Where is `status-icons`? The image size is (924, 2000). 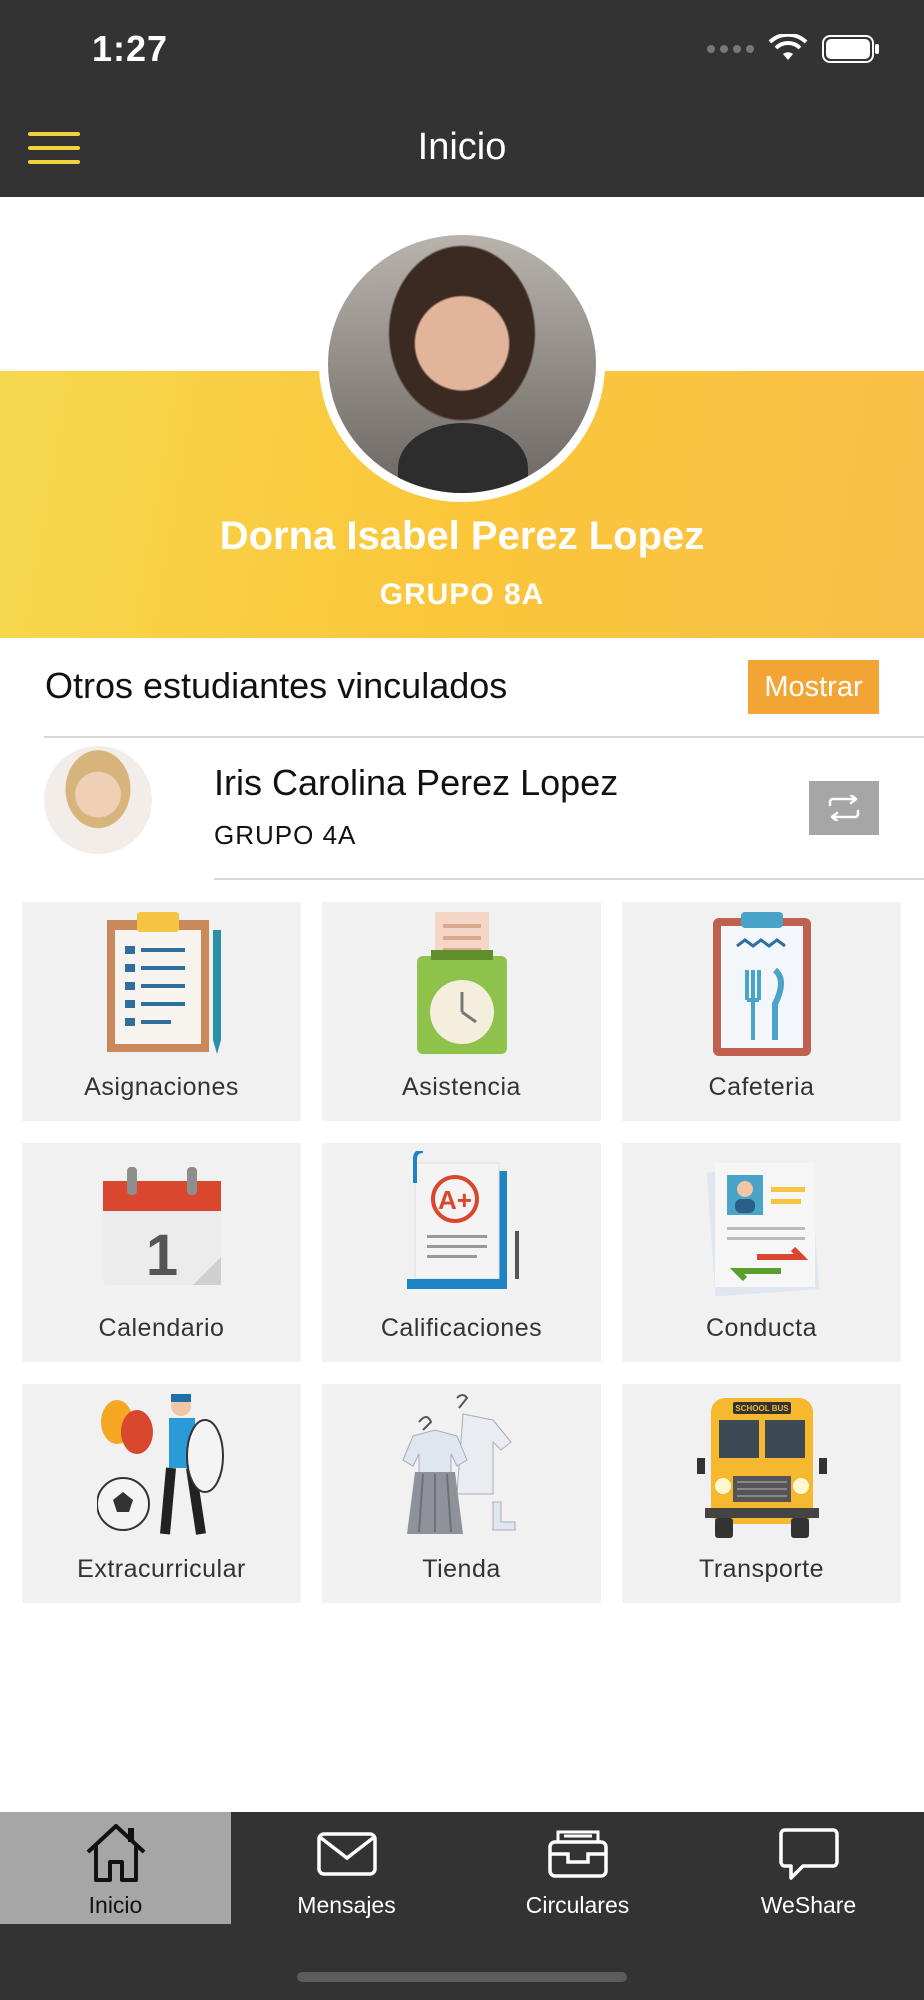
status-icons is located at coordinates (793, 49).